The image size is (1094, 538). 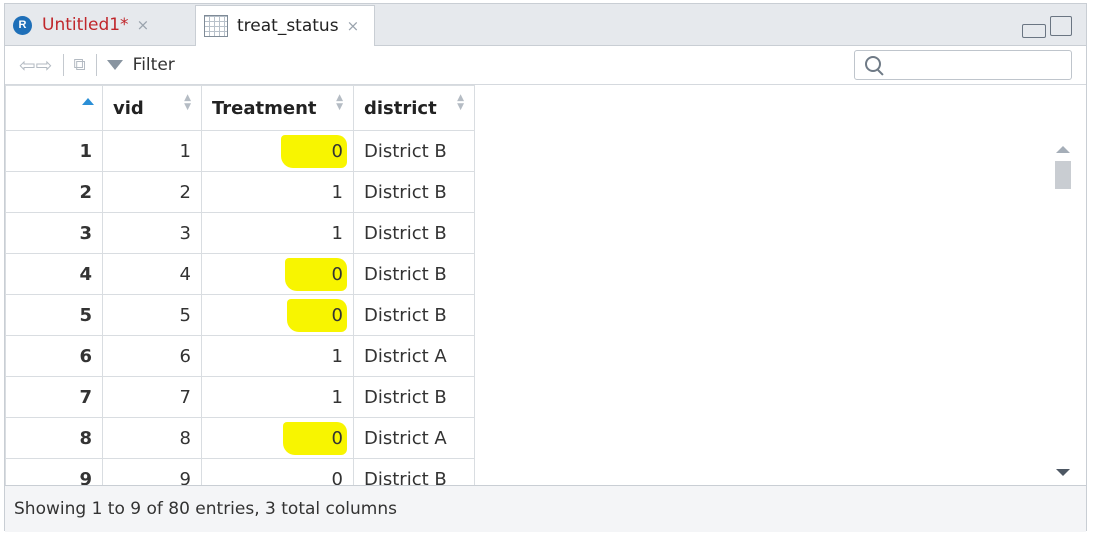 What do you see at coordinates (545, 25) in the screenshot?
I see `tab-bar: R Untitled1* × treat_status ×` at bounding box center [545, 25].